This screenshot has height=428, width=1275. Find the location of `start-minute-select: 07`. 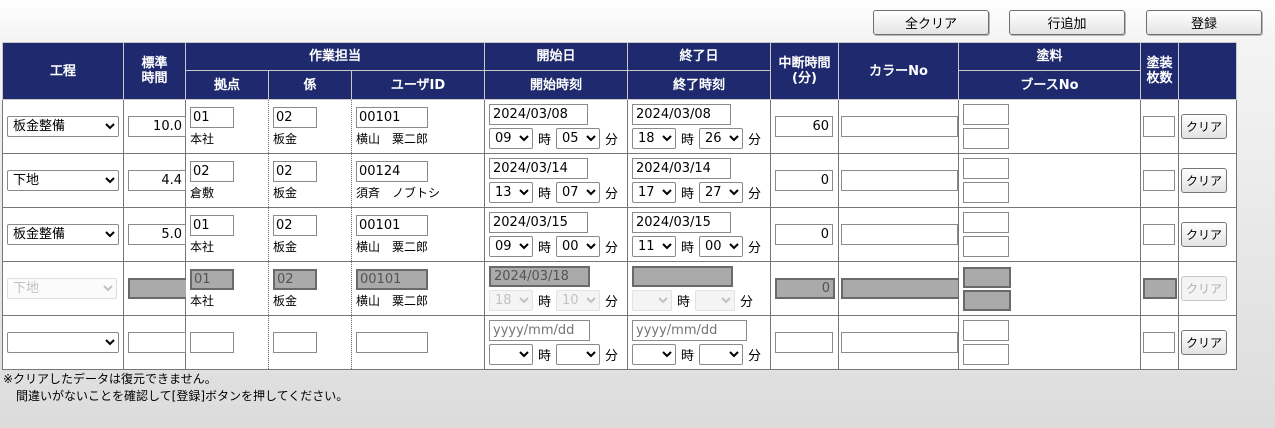

start-minute-select: 07 is located at coordinates (578, 192).